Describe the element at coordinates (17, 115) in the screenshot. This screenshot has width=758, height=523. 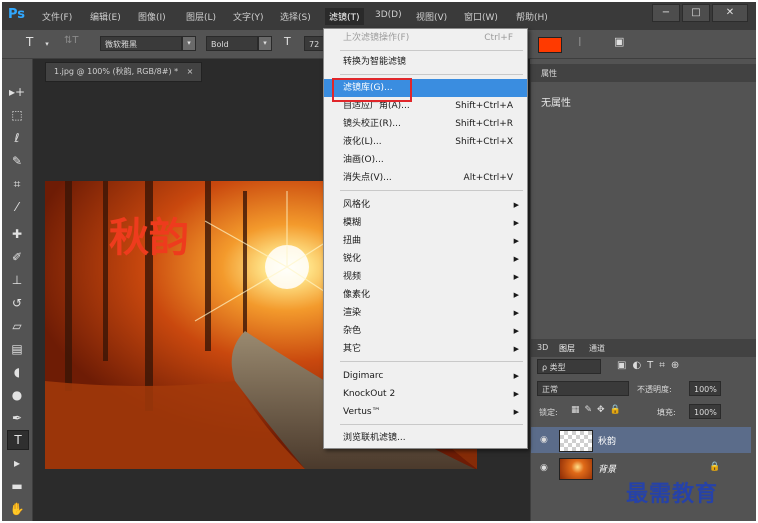
I see `marquee-tool-icon: ⬚` at that location.